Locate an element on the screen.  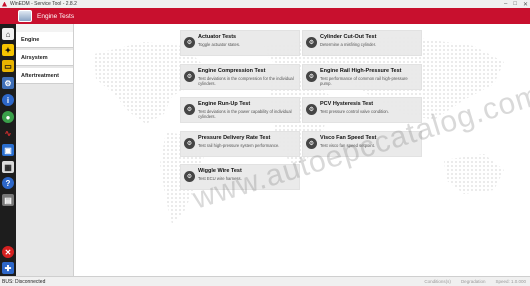
close-icon: ✕ is located at coordinates (8, 252).